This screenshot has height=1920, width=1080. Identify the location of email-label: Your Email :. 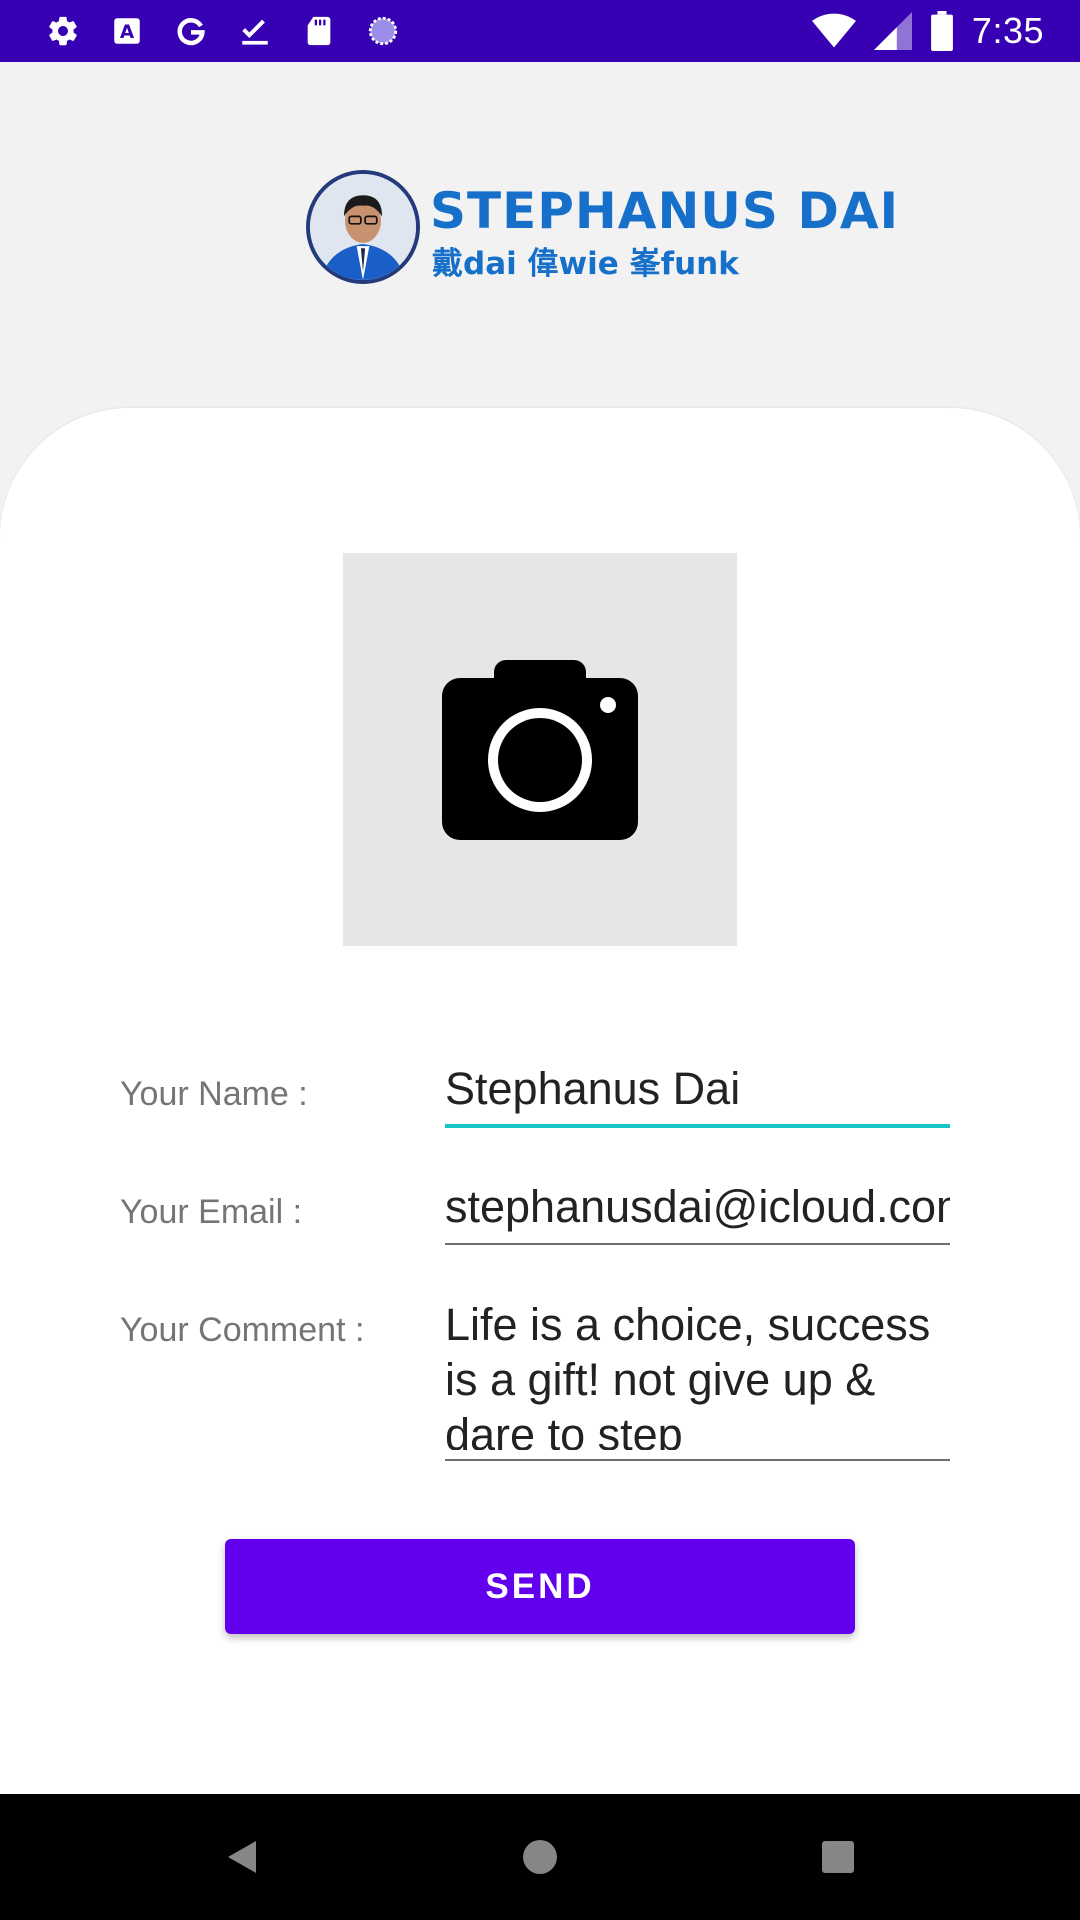
(211, 1212).